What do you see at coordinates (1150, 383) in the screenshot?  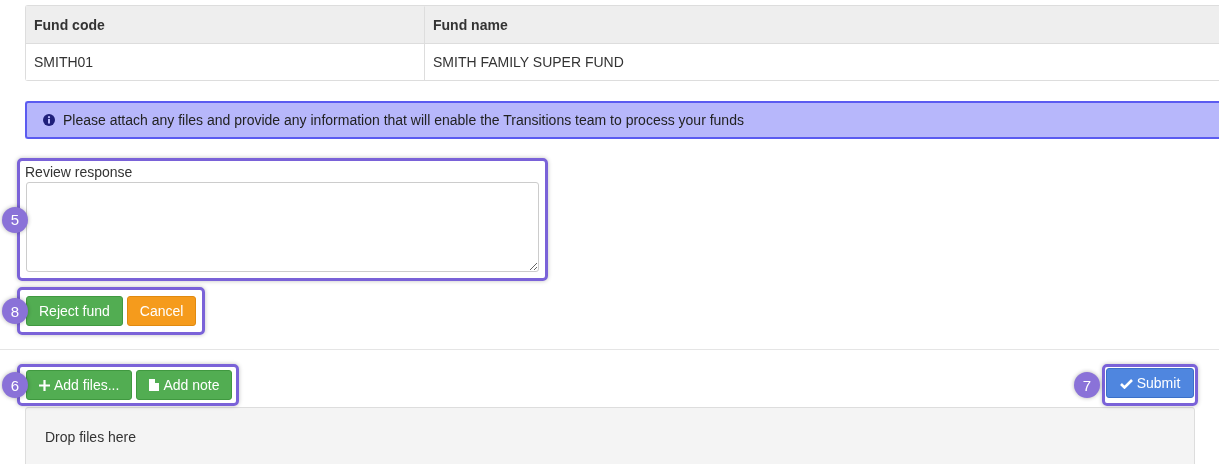 I see `submit-button: Submit` at bounding box center [1150, 383].